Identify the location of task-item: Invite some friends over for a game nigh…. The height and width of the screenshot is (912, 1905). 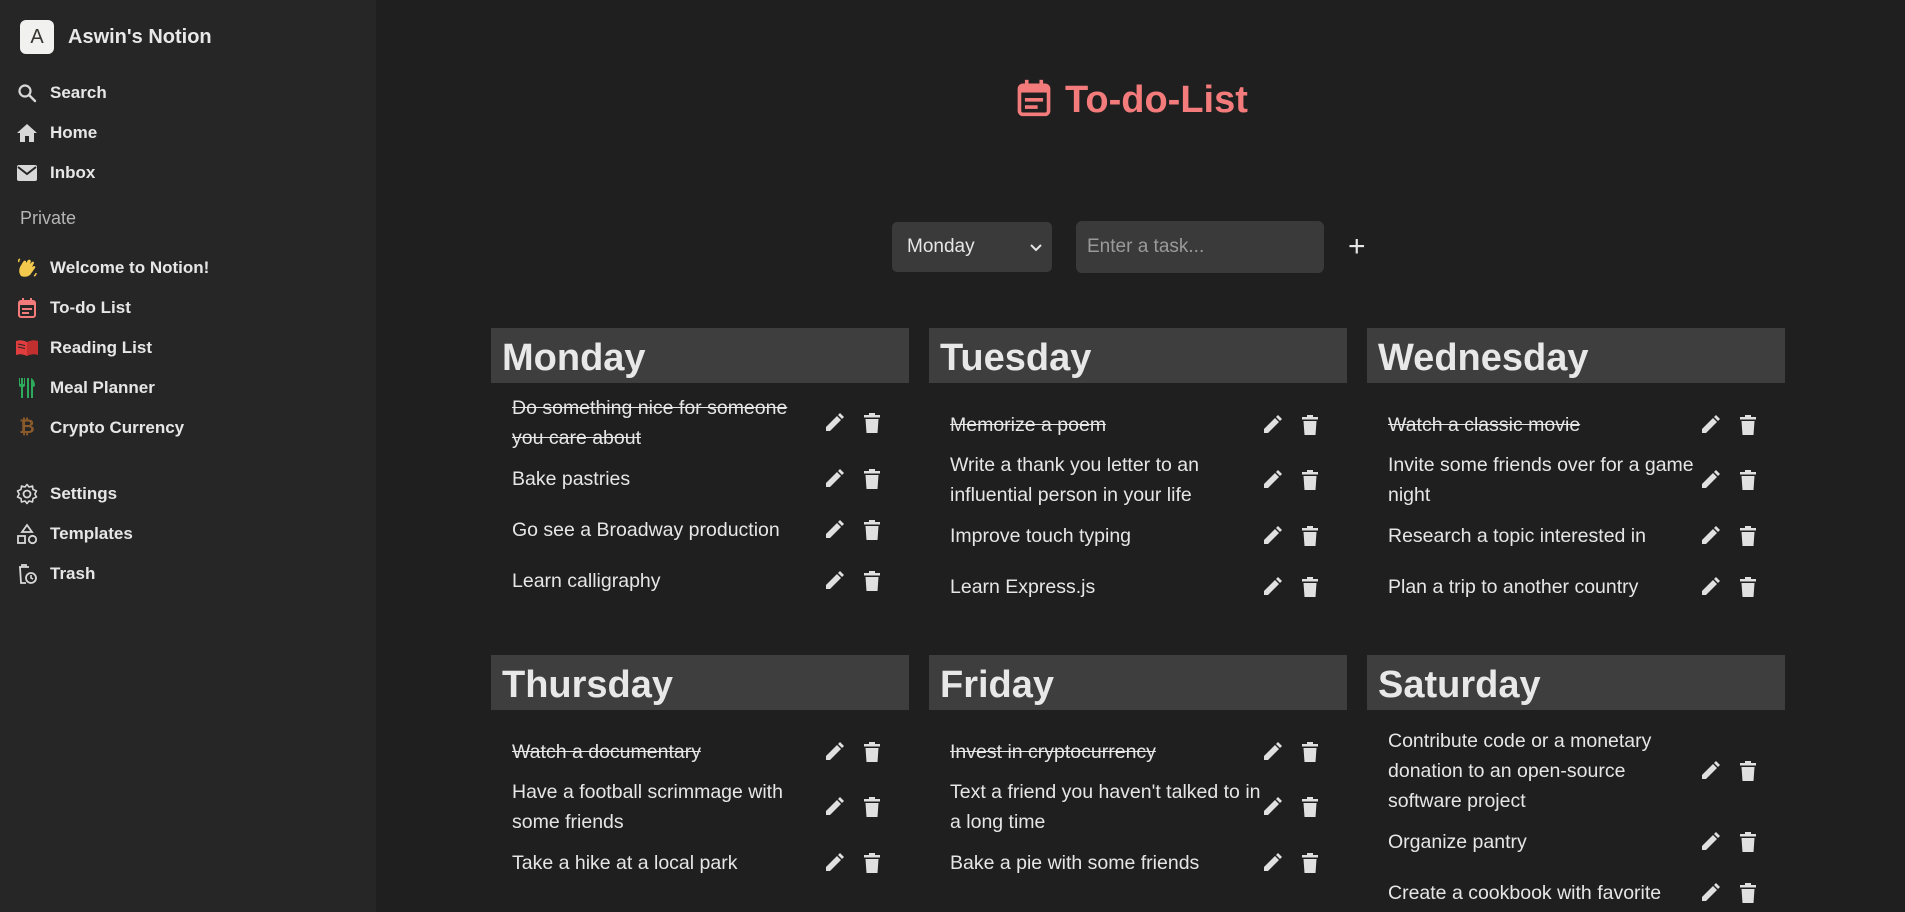
(1576, 480).